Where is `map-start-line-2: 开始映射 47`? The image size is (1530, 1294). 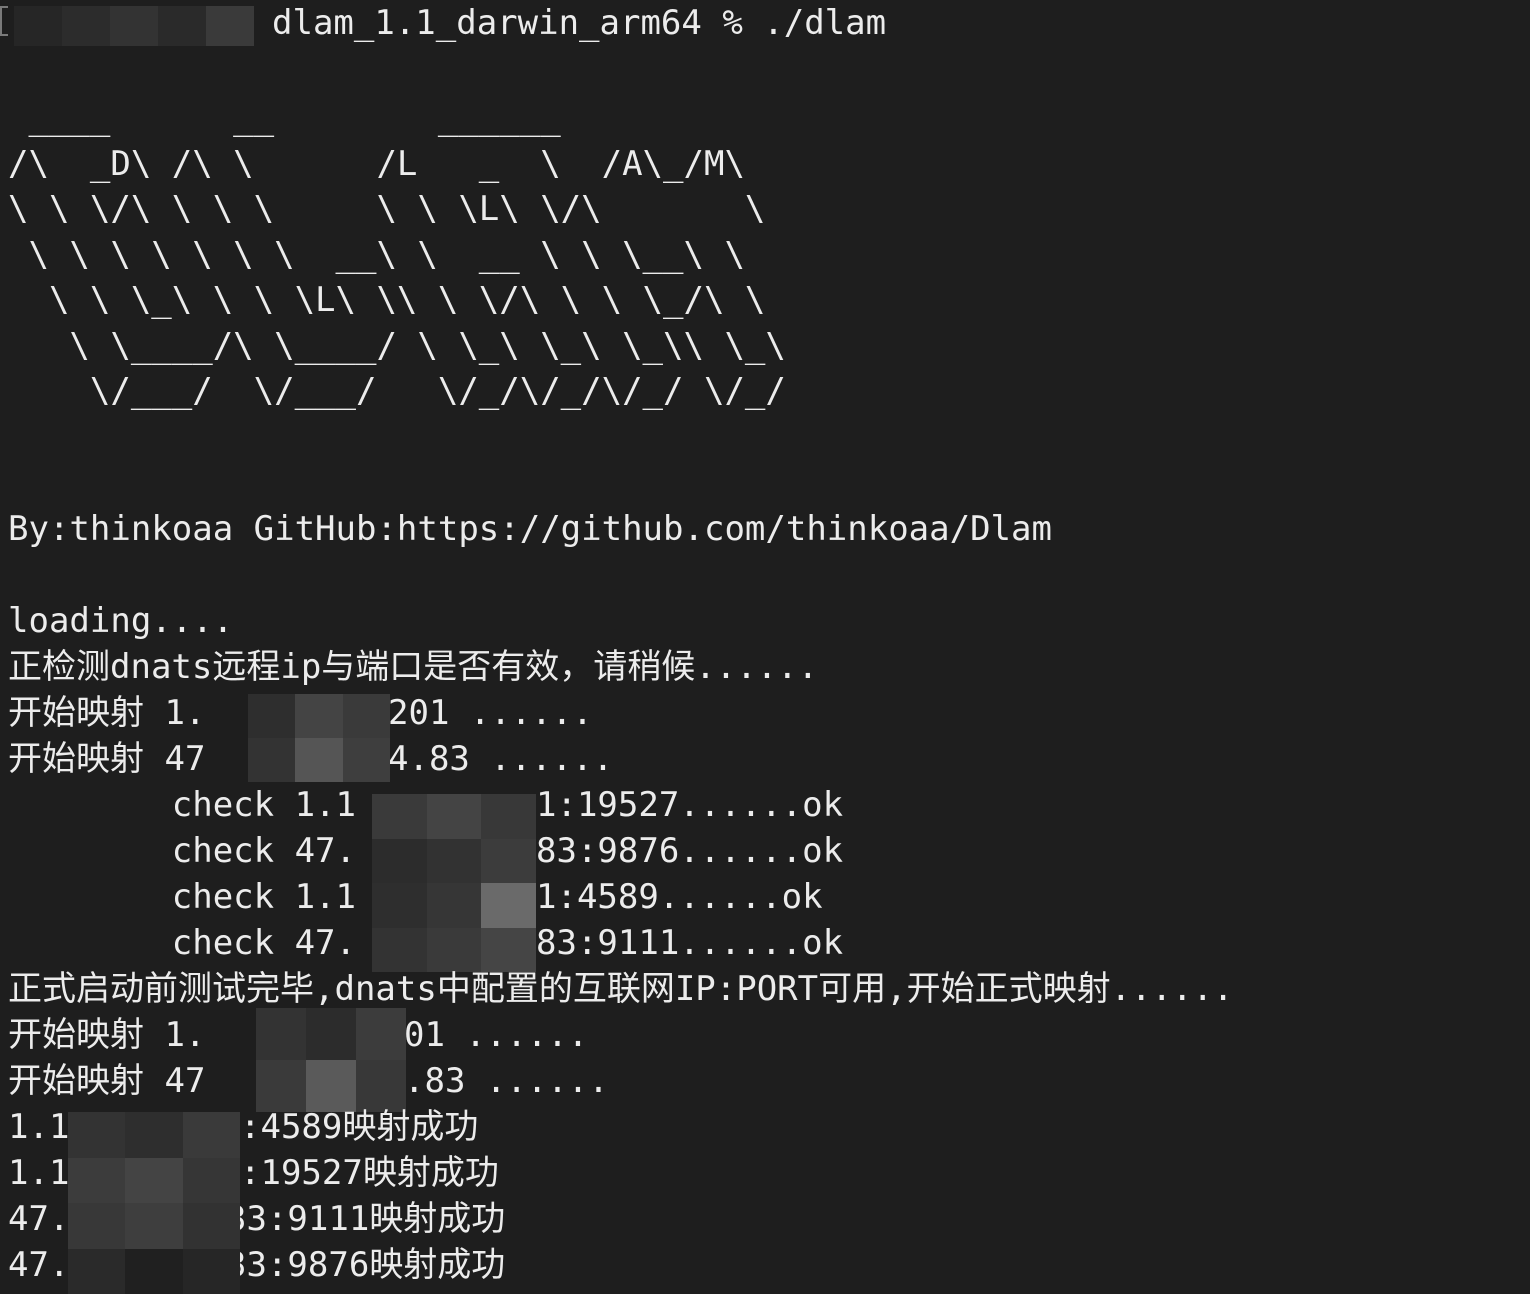
map-start-line-2: 开始映射 47 is located at coordinates (107, 759).